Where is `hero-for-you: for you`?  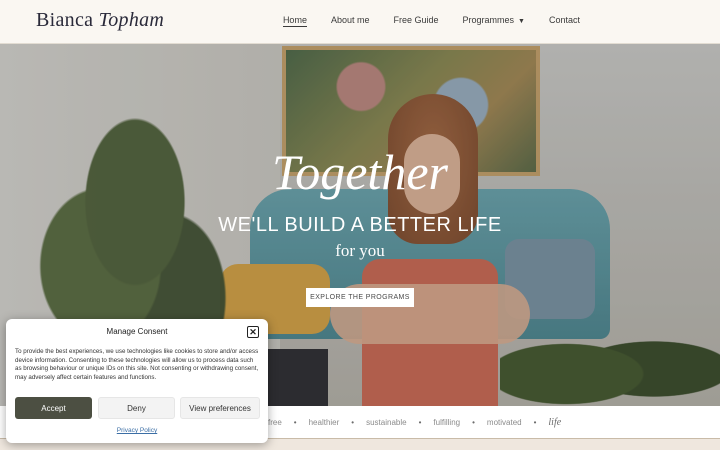 hero-for-you: for you is located at coordinates (360, 250).